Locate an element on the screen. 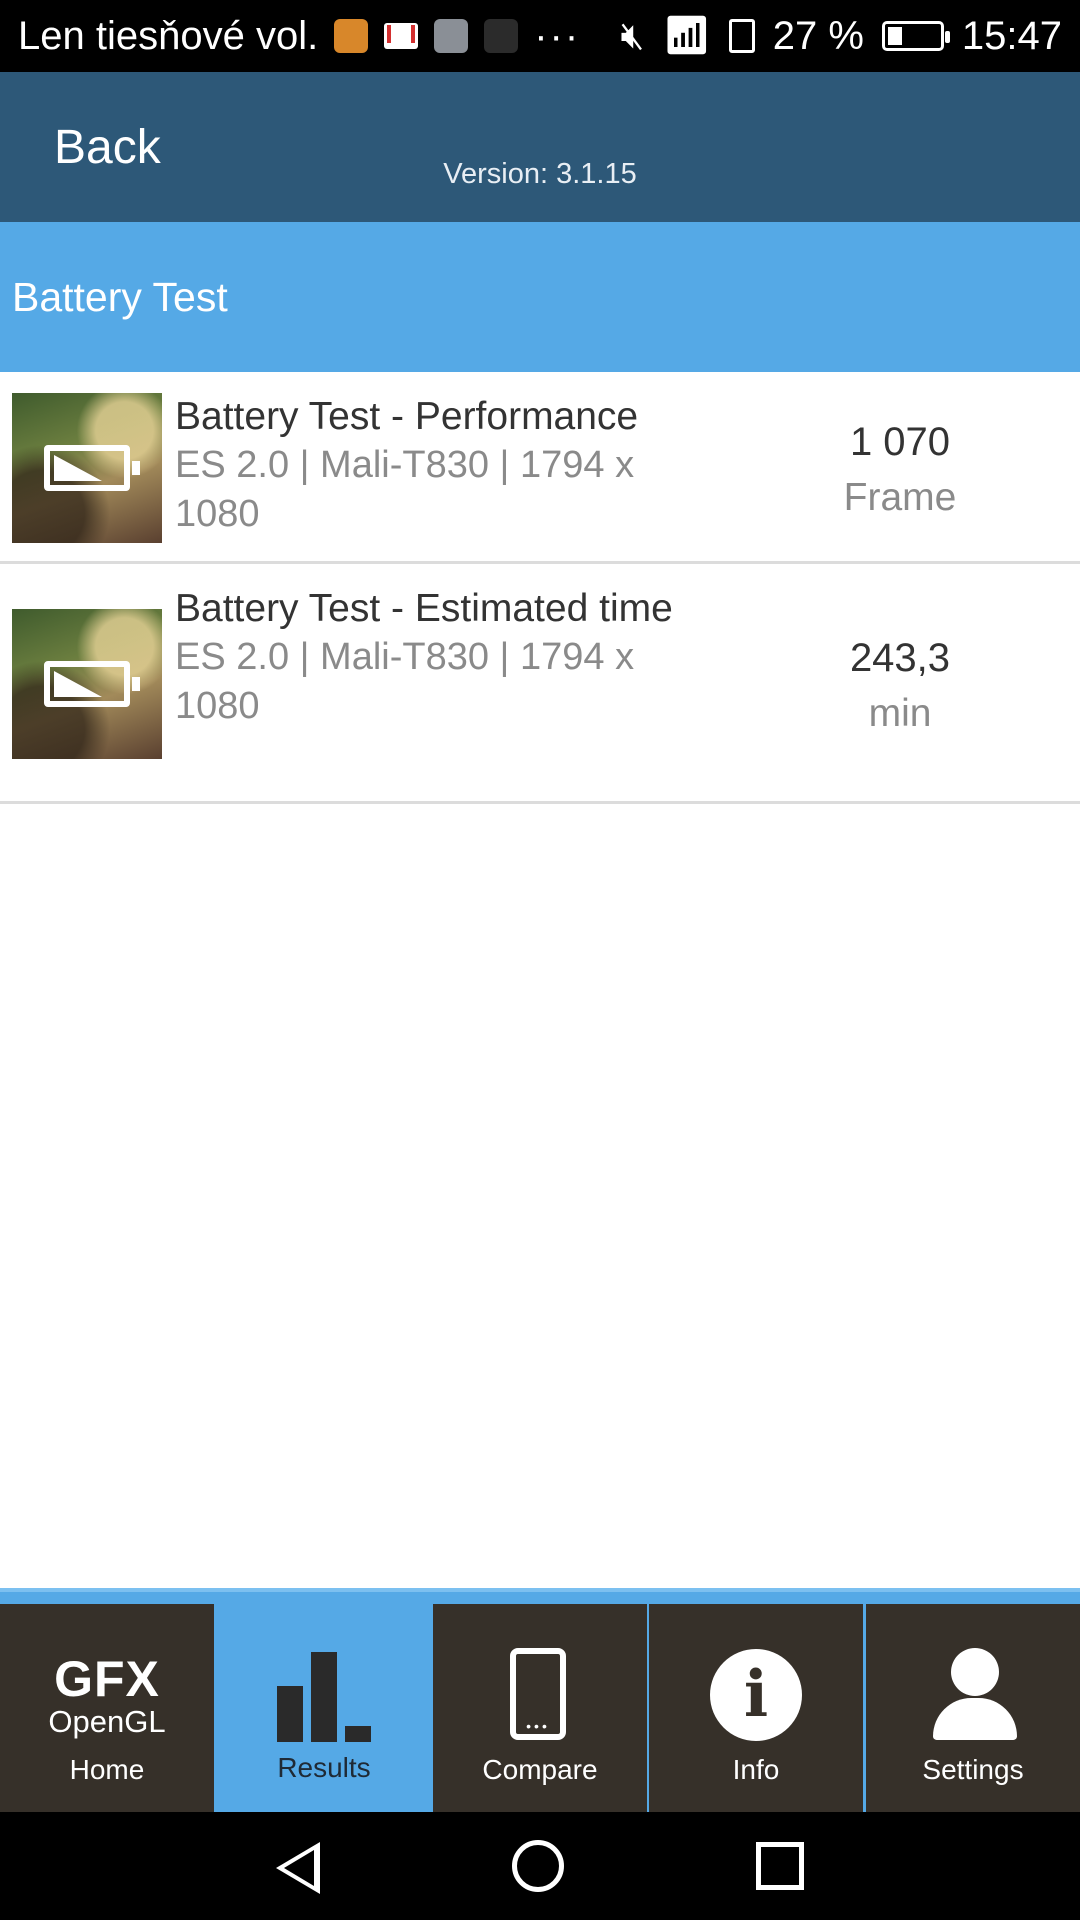 Image resolution: width=1080 pixels, height=1920 pixels. tab-compare: Compare is located at coordinates (540, 1708).